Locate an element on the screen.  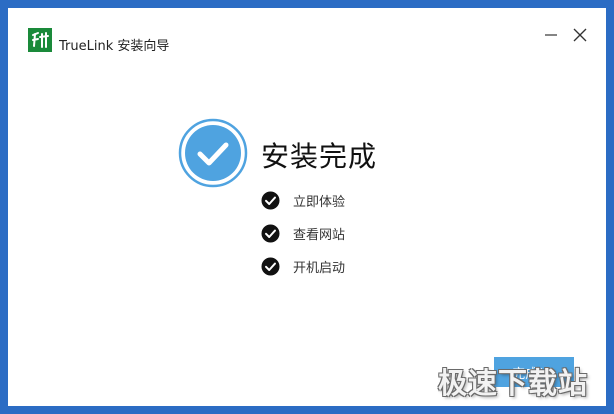
title-bar: TrueLink 安装向导 is located at coordinates (307, 38).